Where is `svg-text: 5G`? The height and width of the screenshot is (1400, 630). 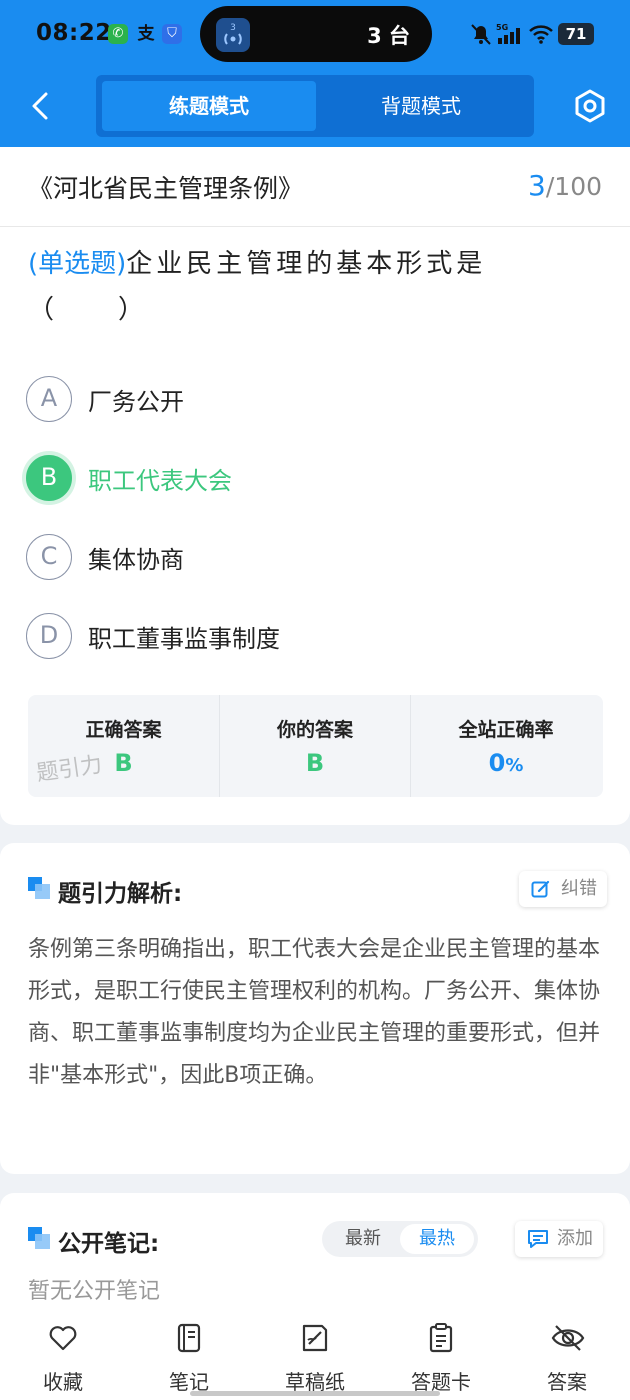 svg-text: 5G is located at coordinates (502, 27).